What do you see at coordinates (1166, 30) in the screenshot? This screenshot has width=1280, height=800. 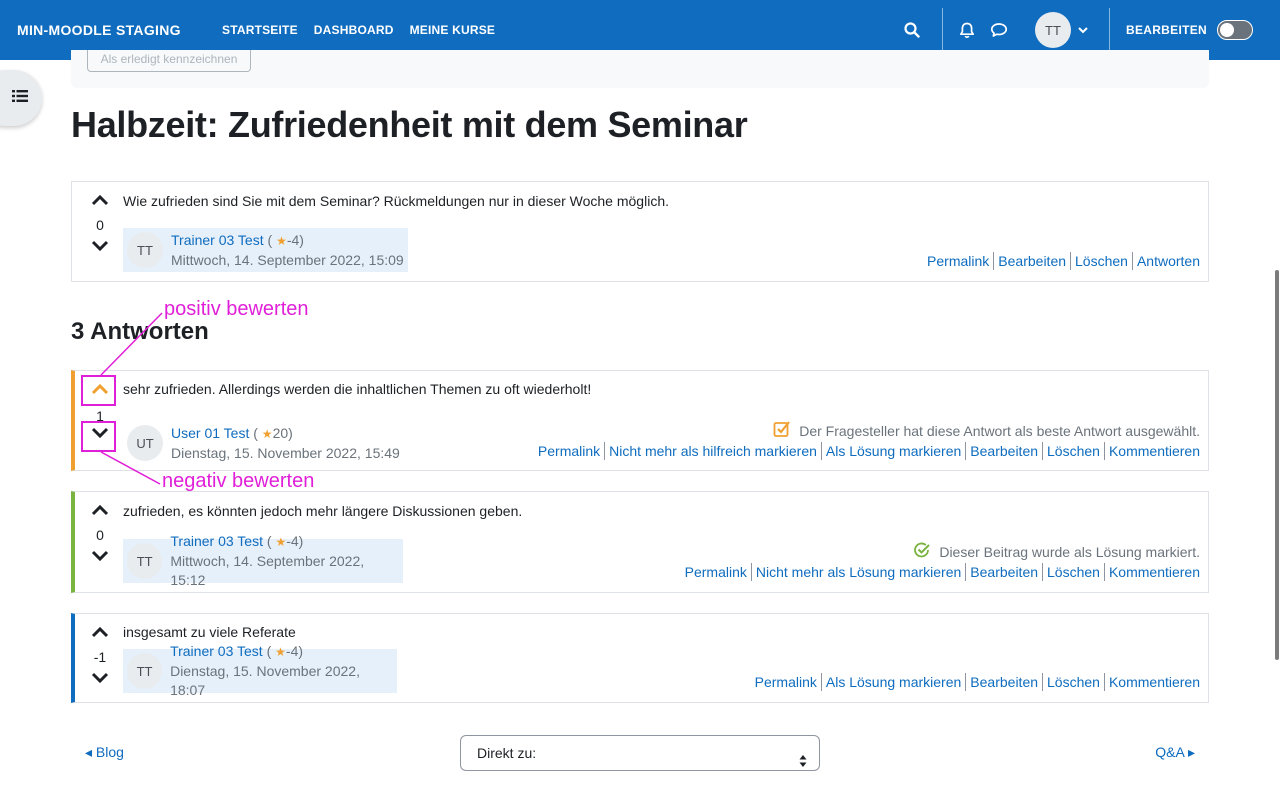 I see `edit-mode-label: BEARBEITEN` at bounding box center [1166, 30].